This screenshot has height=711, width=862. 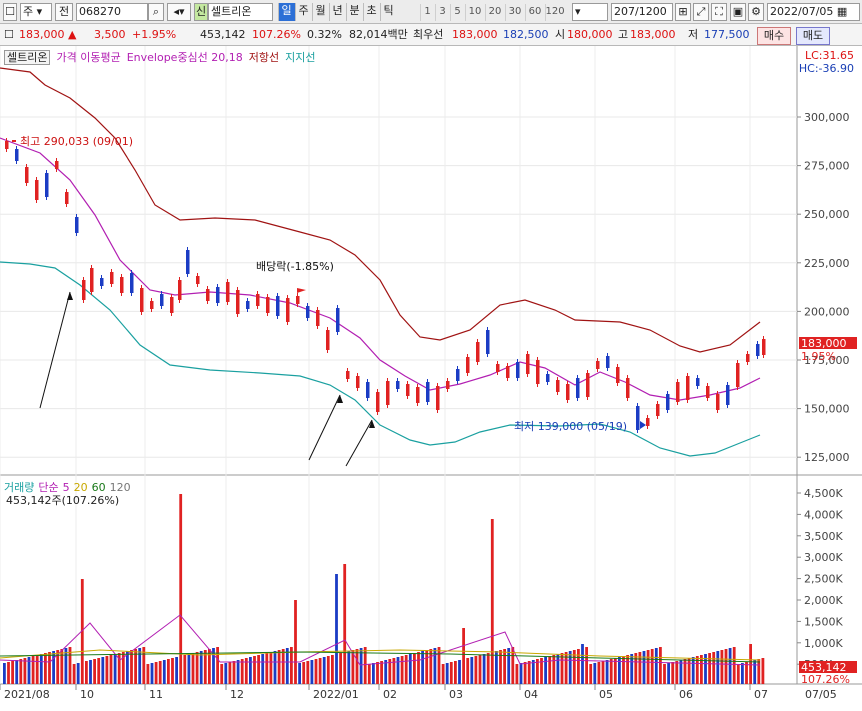 I want to click on custom-interval-select: ▾, so click(x=590, y=12).